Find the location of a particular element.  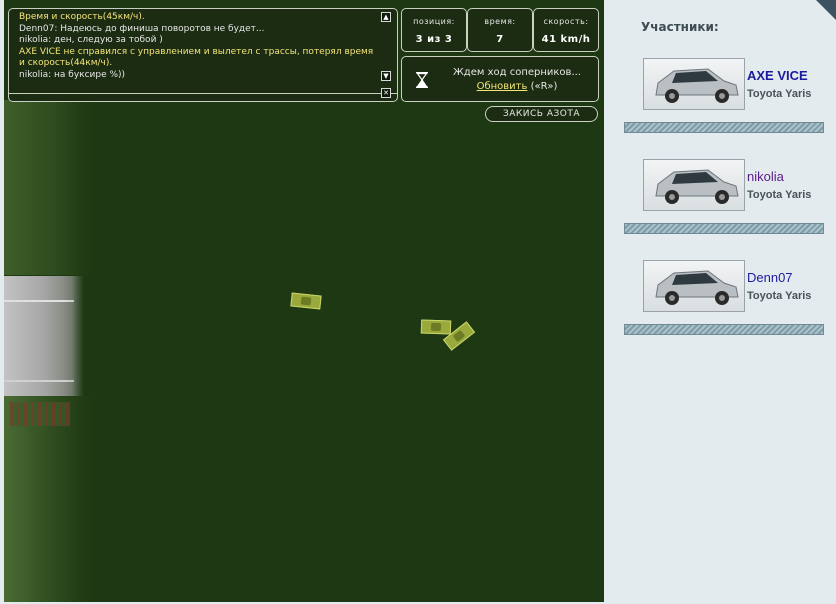

chat-message: nikolia: на буксире %)) is located at coordinates (72, 74).